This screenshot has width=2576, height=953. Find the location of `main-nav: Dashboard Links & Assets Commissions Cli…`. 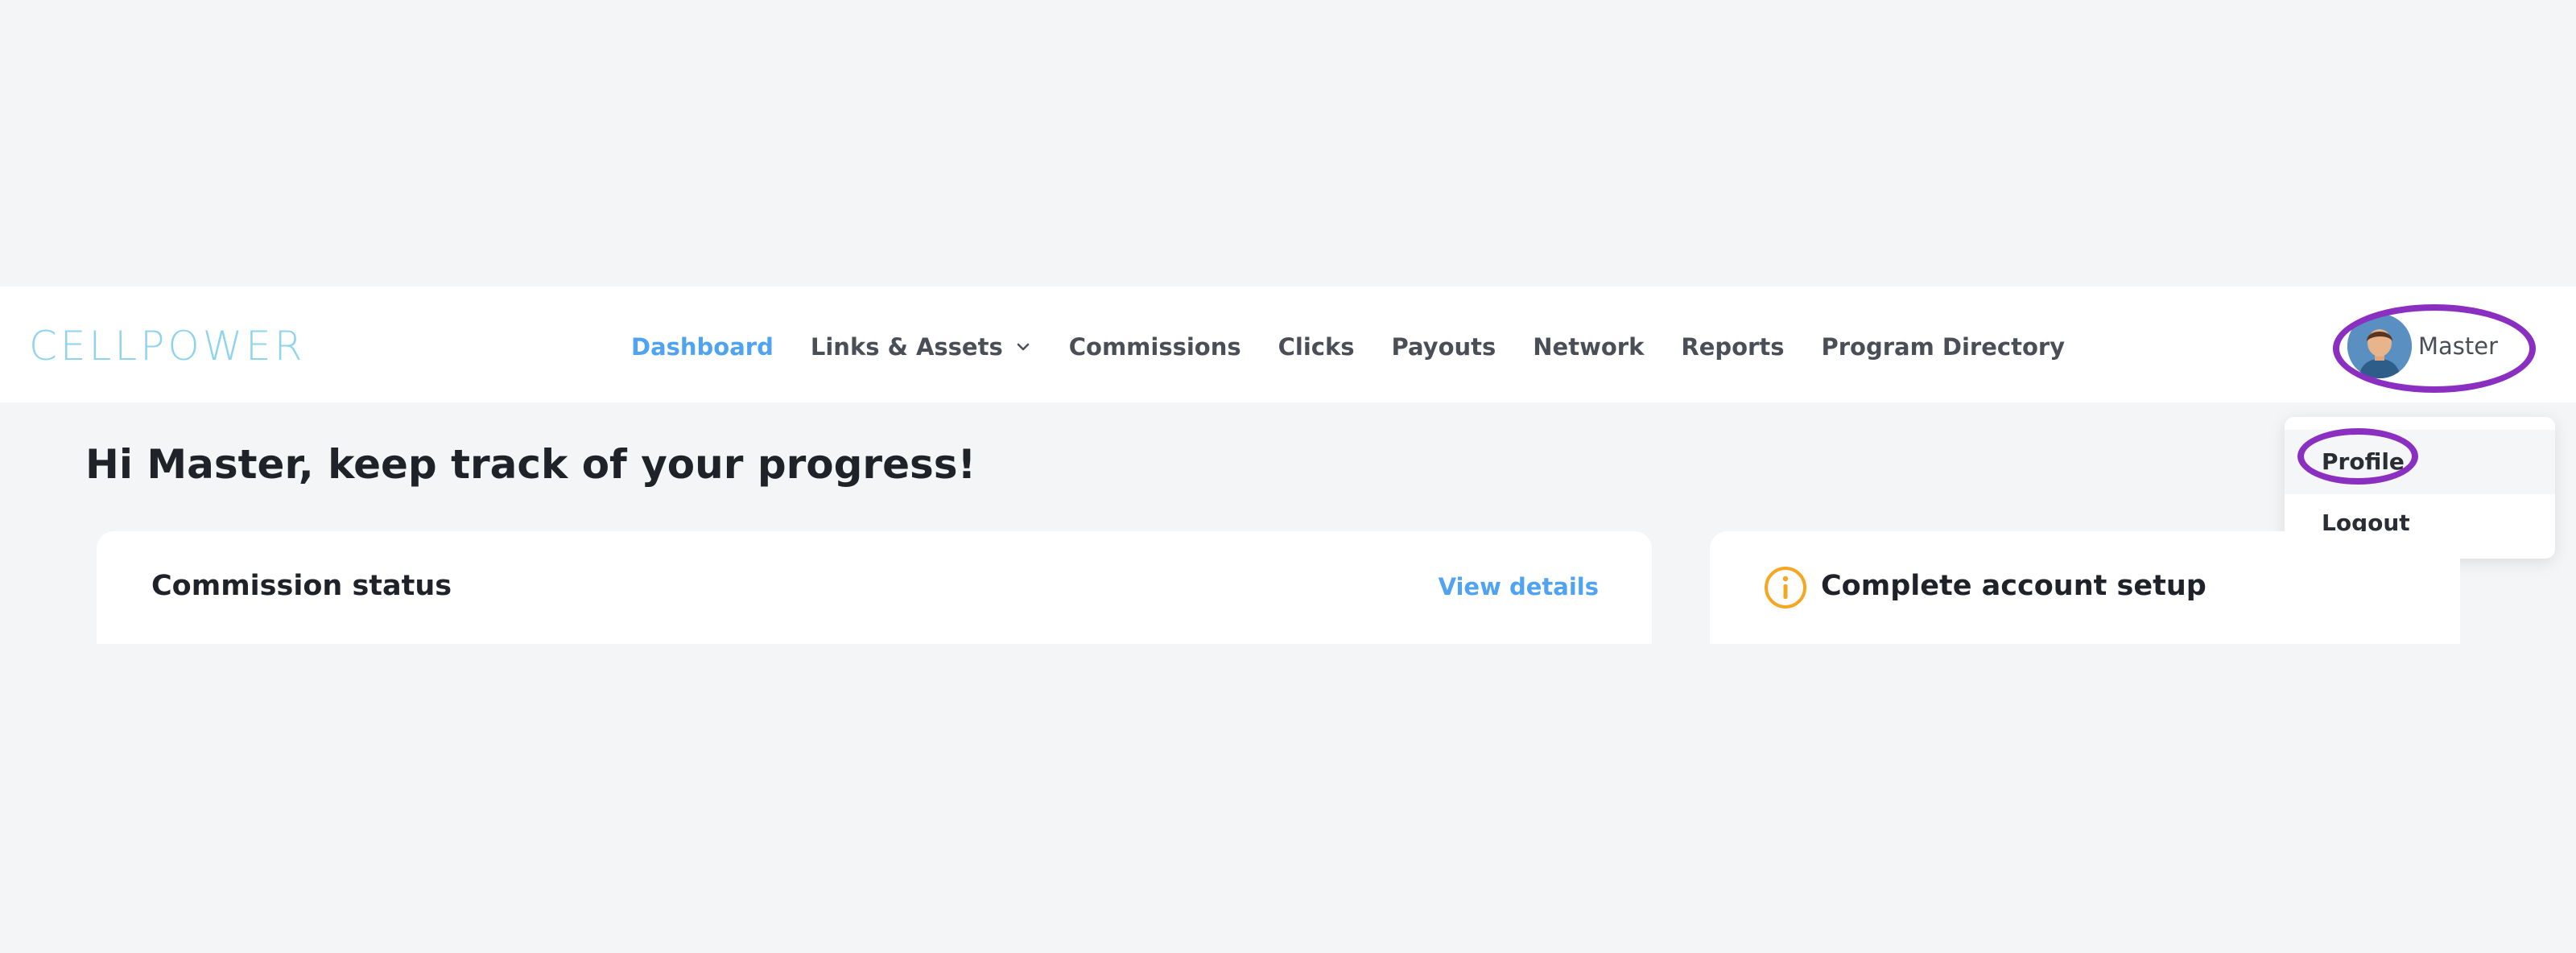

main-nav: Dashboard Links & Assets Commissions Cli… is located at coordinates (1366, 346).